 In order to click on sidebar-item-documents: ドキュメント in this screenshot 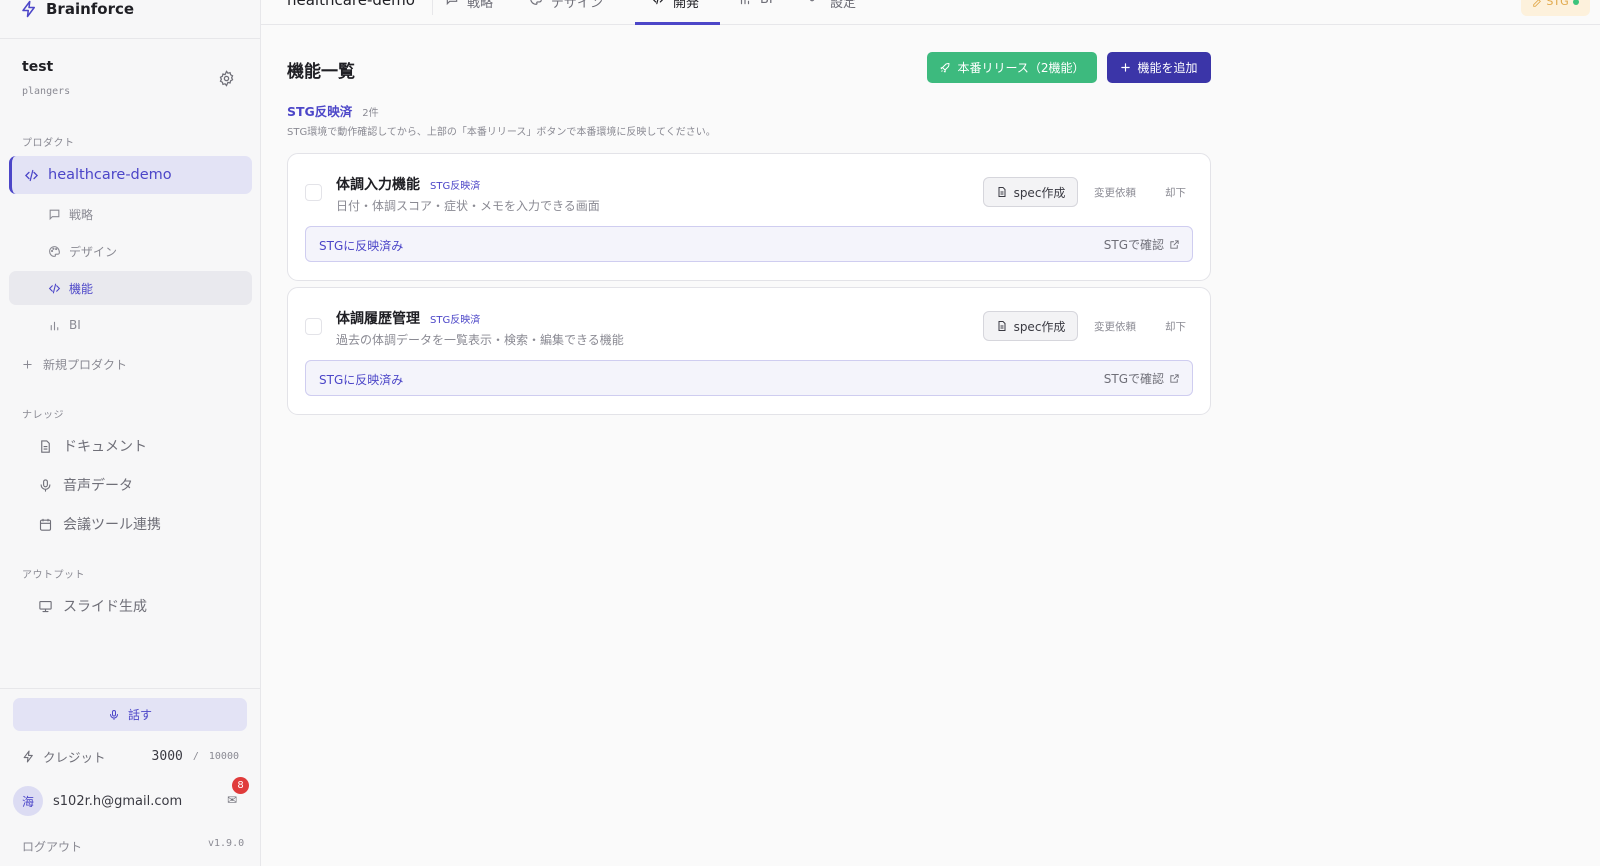, I will do `click(92, 446)`.